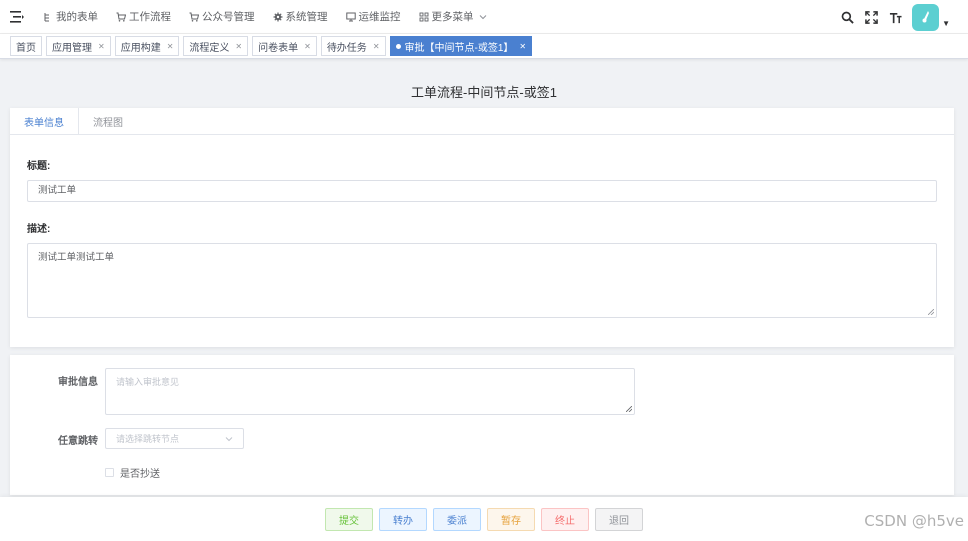  What do you see at coordinates (150, 17) in the screenshot?
I see `menu-item-label: 工作流程` at bounding box center [150, 17].